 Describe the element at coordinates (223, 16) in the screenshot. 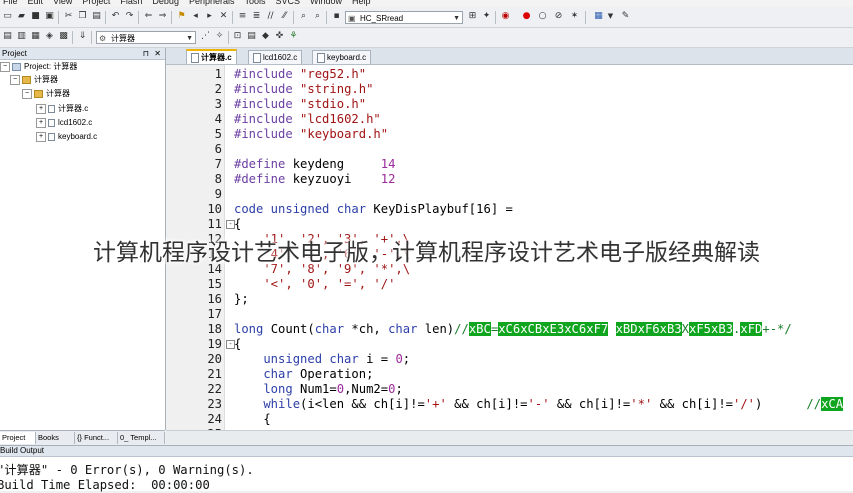

I see `clear-bookmarks-icon: ✕` at that location.